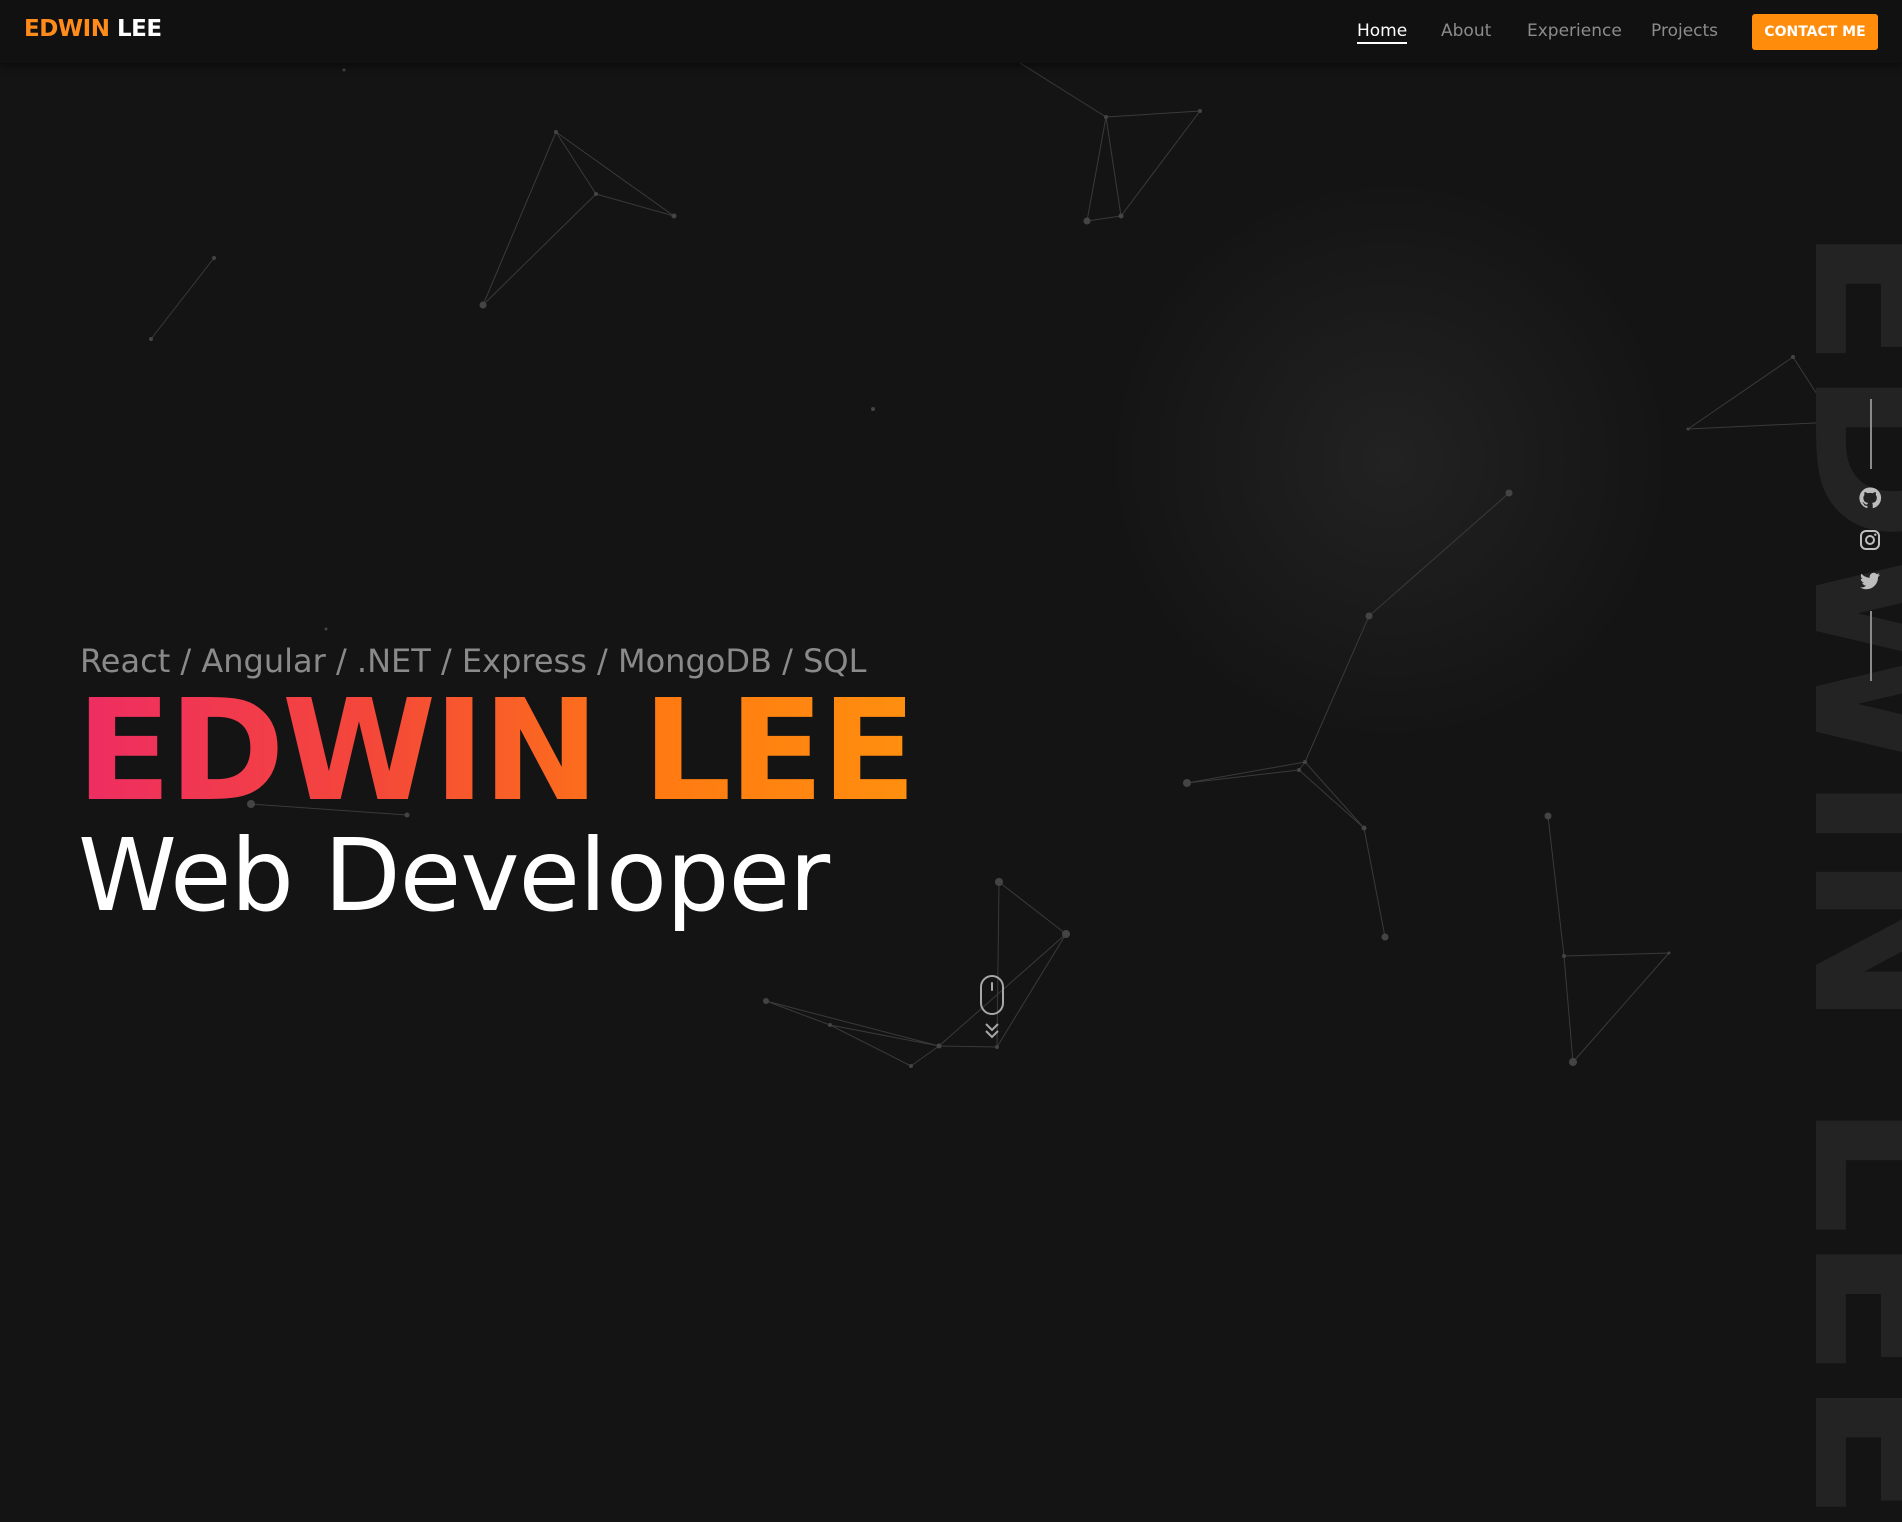 The image size is (1902, 1522). Describe the element at coordinates (1815, 32) in the screenshot. I see `contact-me-button: CONTACT ME` at that location.